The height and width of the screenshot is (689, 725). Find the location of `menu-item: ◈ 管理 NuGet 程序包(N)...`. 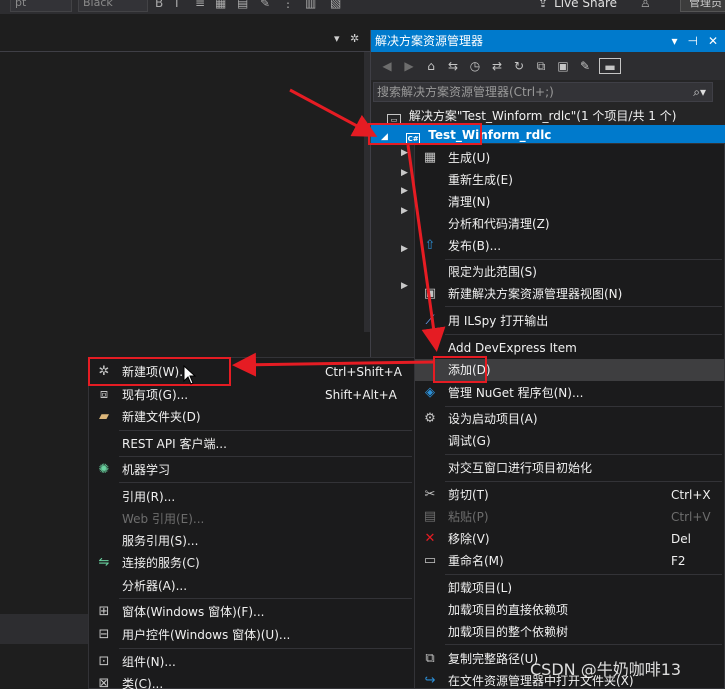

menu-item: ◈ 管理 NuGet 程序包(N)... is located at coordinates (569, 393).